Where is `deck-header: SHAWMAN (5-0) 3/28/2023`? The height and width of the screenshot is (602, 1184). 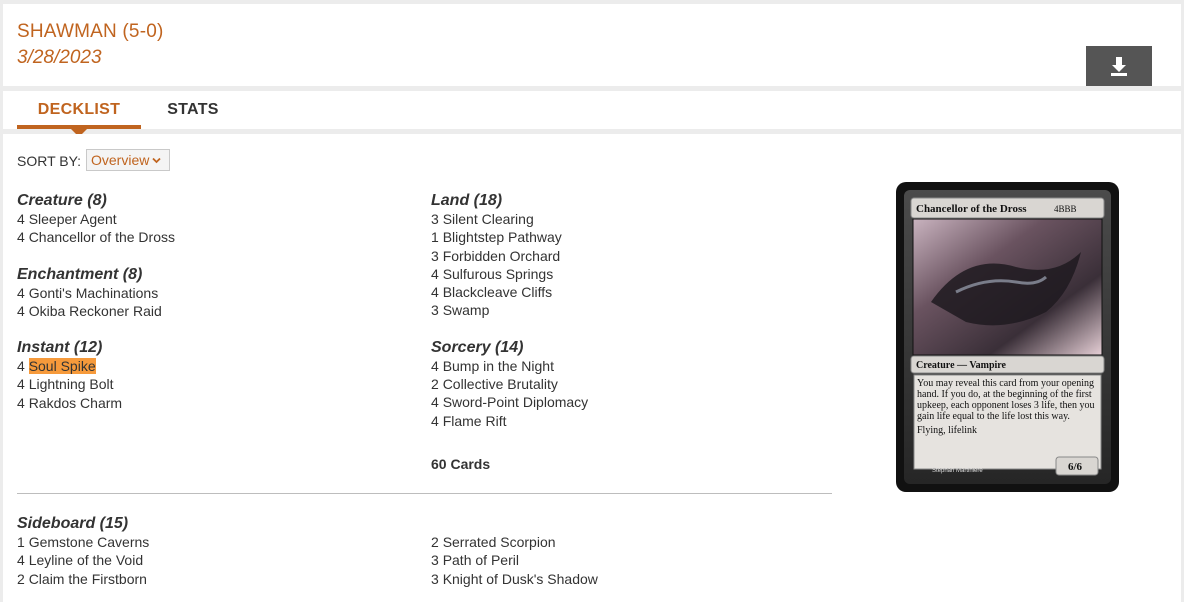
deck-header: SHAWMAN (5-0) 3/28/2023 is located at coordinates (592, 45).